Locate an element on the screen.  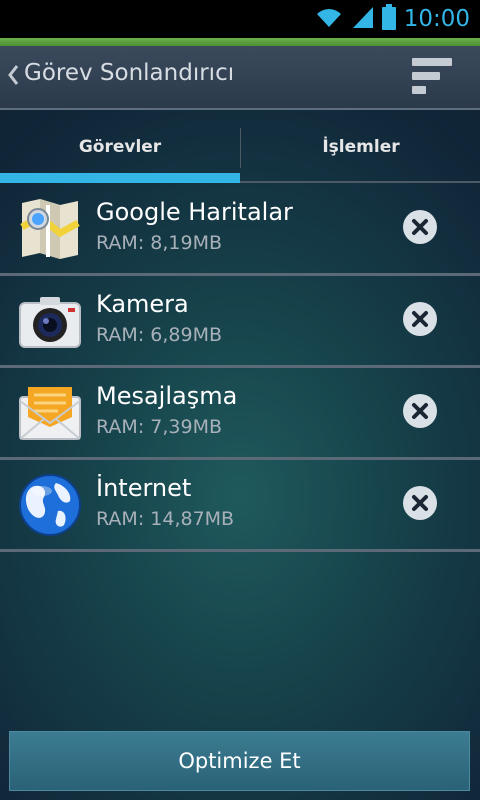
camera-icon is located at coordinates (50, 321).